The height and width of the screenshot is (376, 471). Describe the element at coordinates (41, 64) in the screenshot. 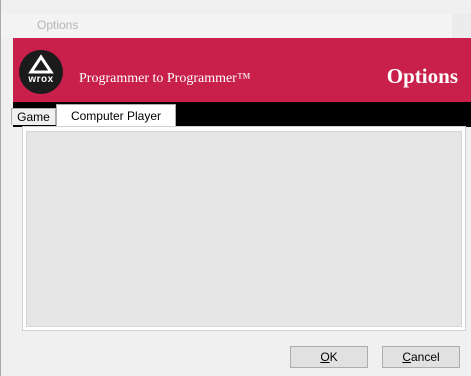

I see `logo-triangle-icon` at that location.